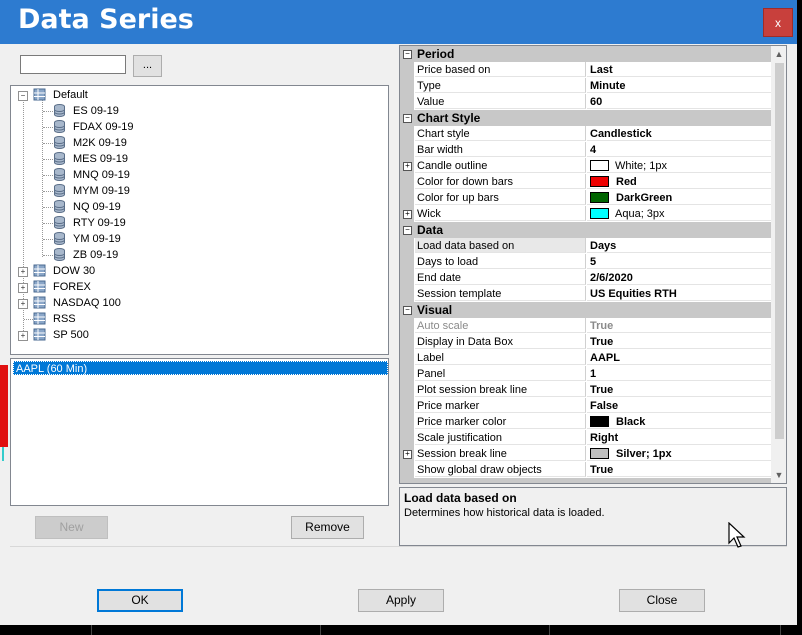 The image size is (802, 635). What do you see at coordinates (585, 406) in the screenshot?
I see `property-row: Price marker False` at bounding box center [585, 406].